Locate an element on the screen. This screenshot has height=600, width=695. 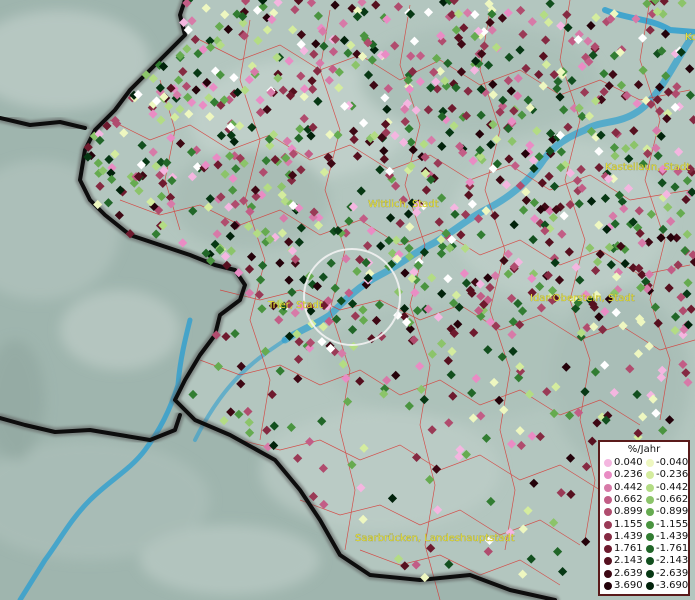
legend-value-negative: -0.236 is located at coordinates (672, 475).